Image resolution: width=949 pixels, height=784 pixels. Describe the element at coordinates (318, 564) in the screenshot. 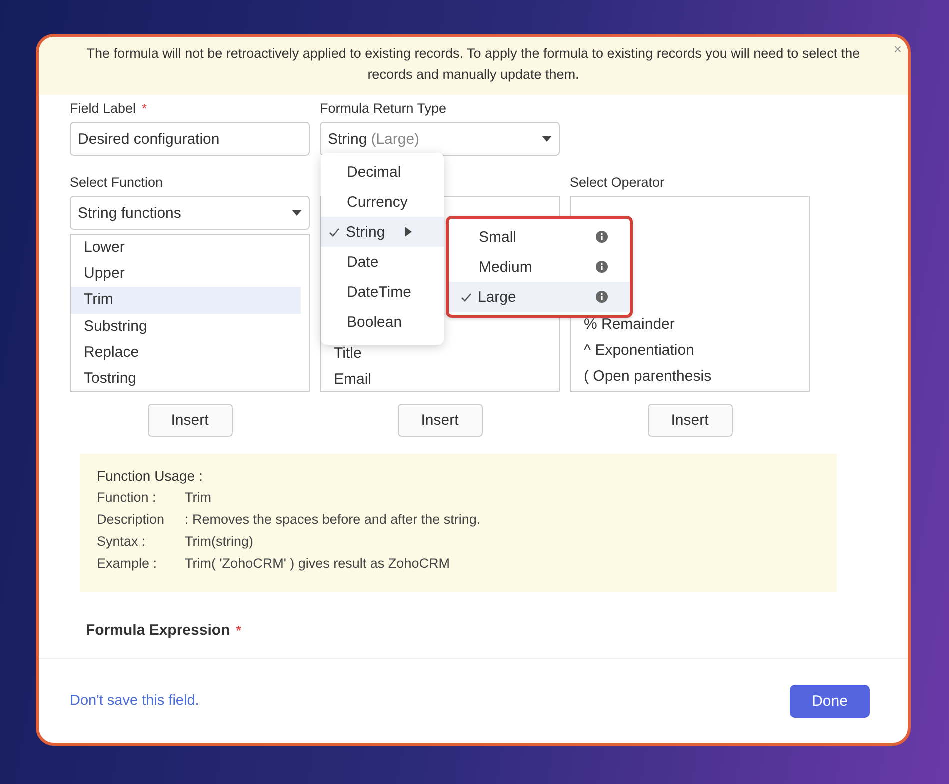

I see `usage-value: Trim( 'ZohoCRM' ) gives result as ZohoCRM` at that location.